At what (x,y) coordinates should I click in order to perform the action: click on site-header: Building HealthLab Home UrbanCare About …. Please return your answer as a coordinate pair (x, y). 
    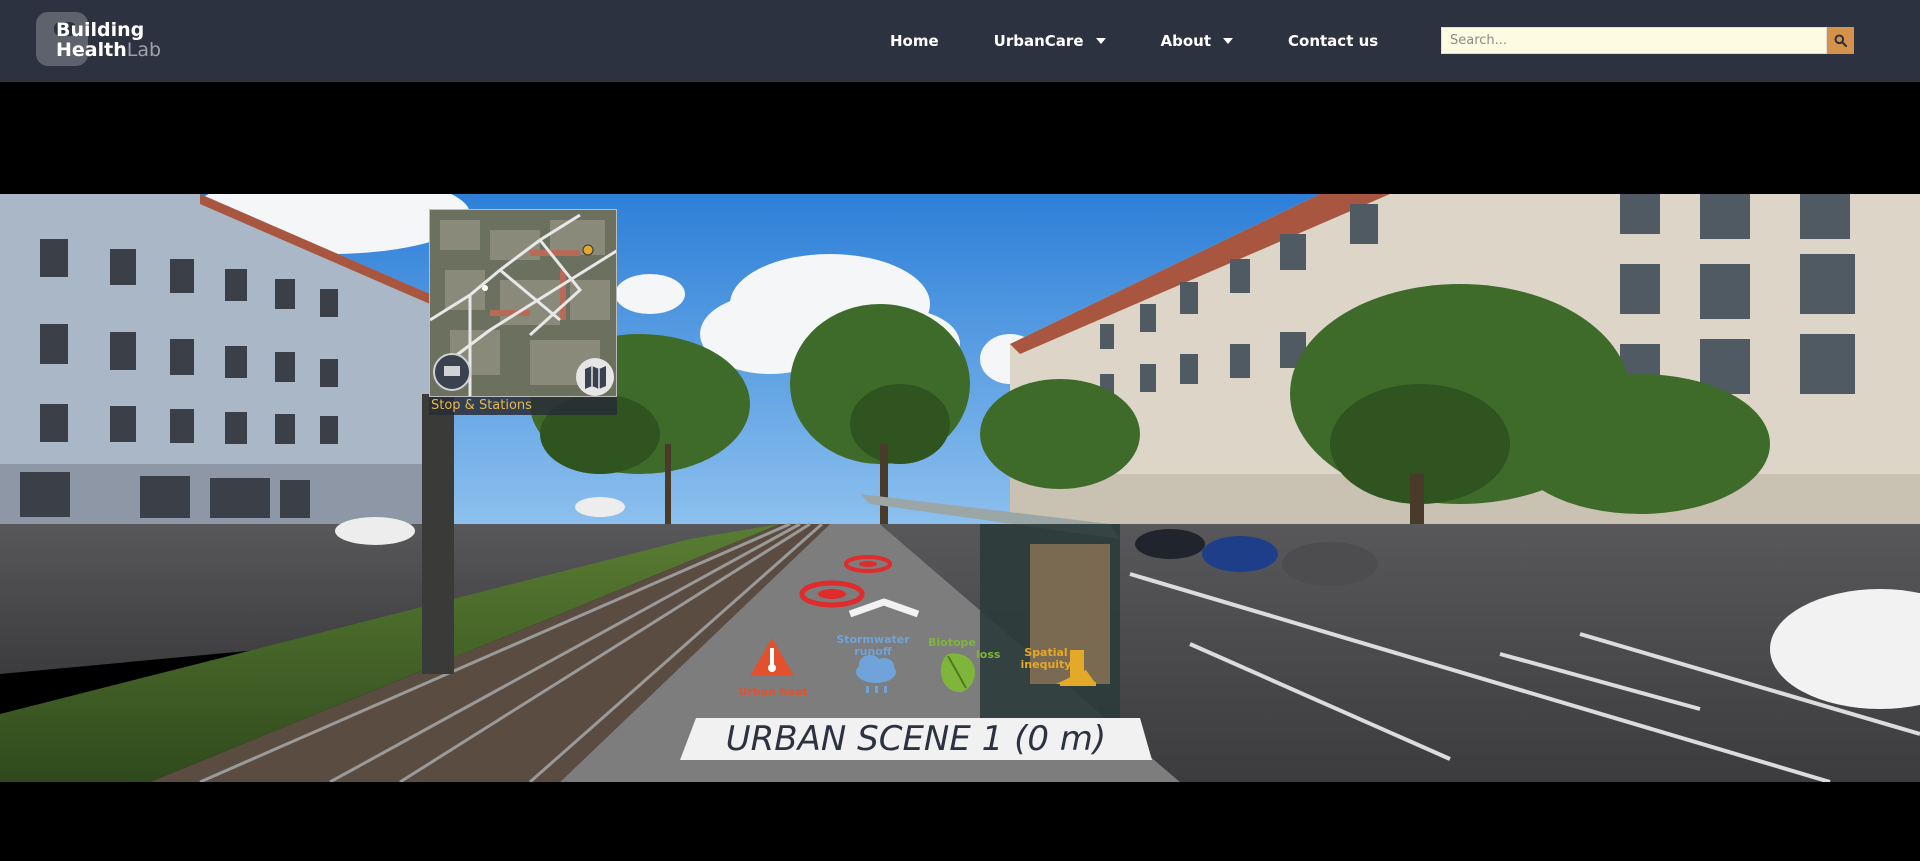
    Looking at the image, I should click on (960, 41).